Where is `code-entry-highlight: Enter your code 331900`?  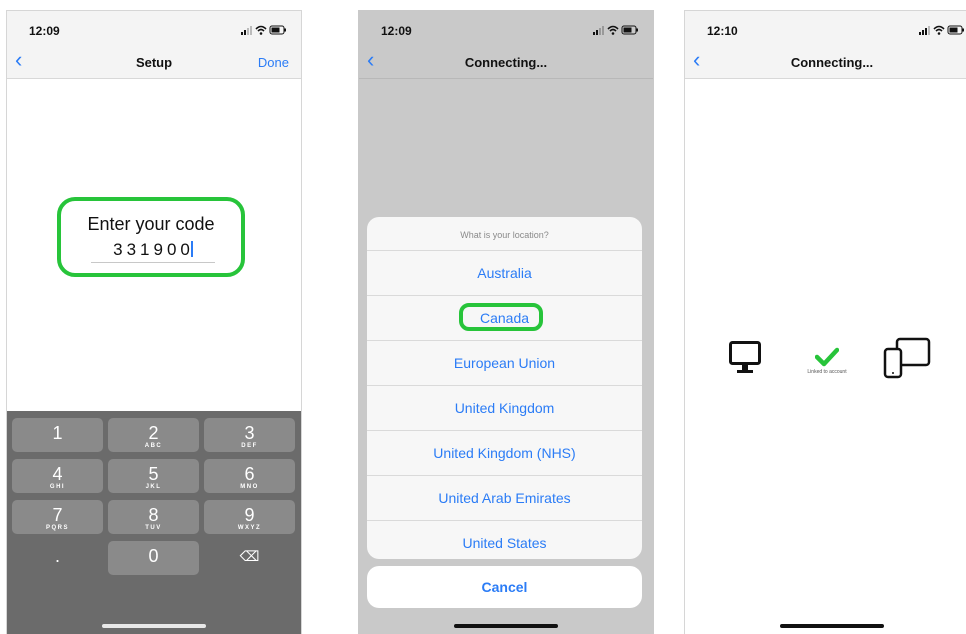
code-entry-highlight: Enter your code 331900 is located at coordinates (151, 237).